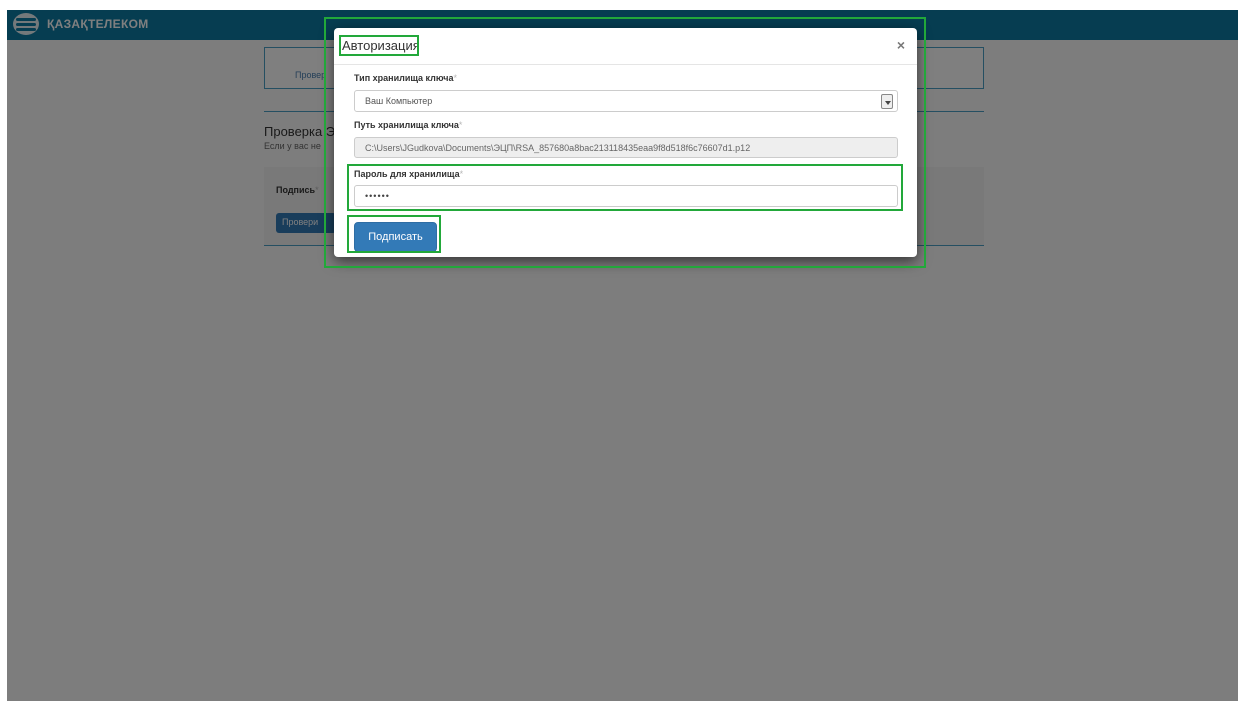 The width and height of the screenshot is (1238, 701). What do you see at coordinates (379, 45) in the screenshot?
I see `title-highlight` at bounding box center [379, 45].